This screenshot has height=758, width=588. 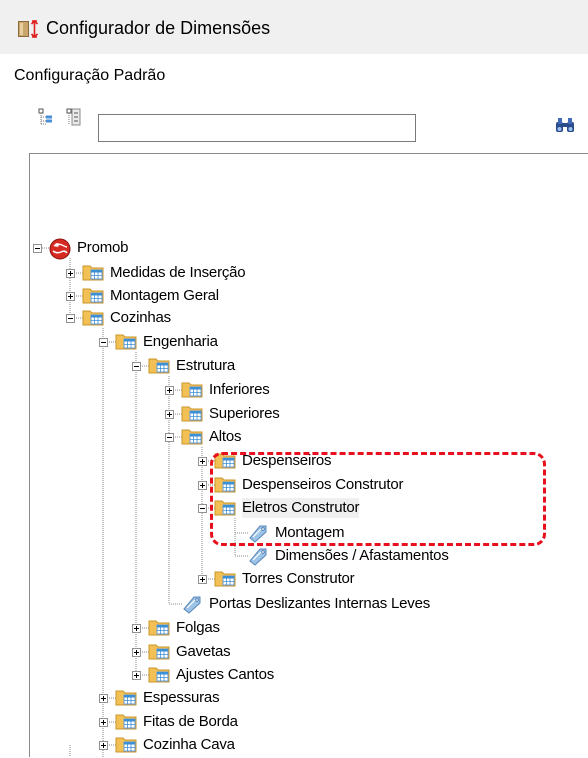 What do you see at coordinates (103, 247) in the screenshot?
I see `tree-node-label: Promob` at bounding box center [103, 247].